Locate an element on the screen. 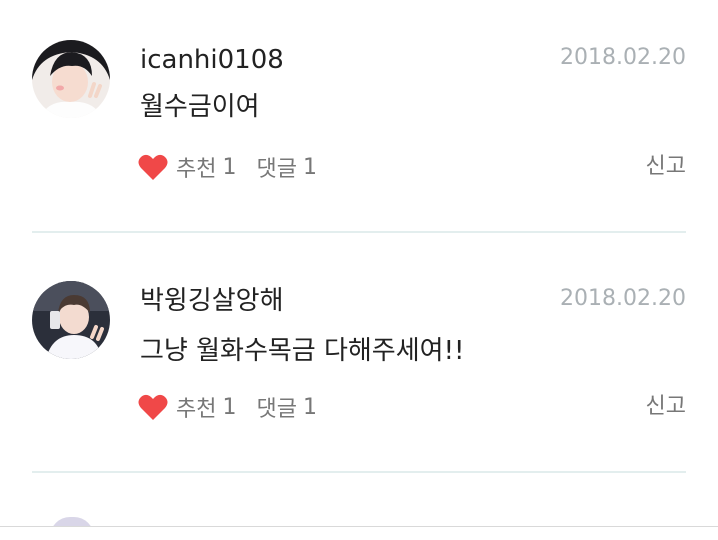 The height and width of the screenshot is (540, 718). username: 박윙깅살앙해 is located at coordinates (212, 301).